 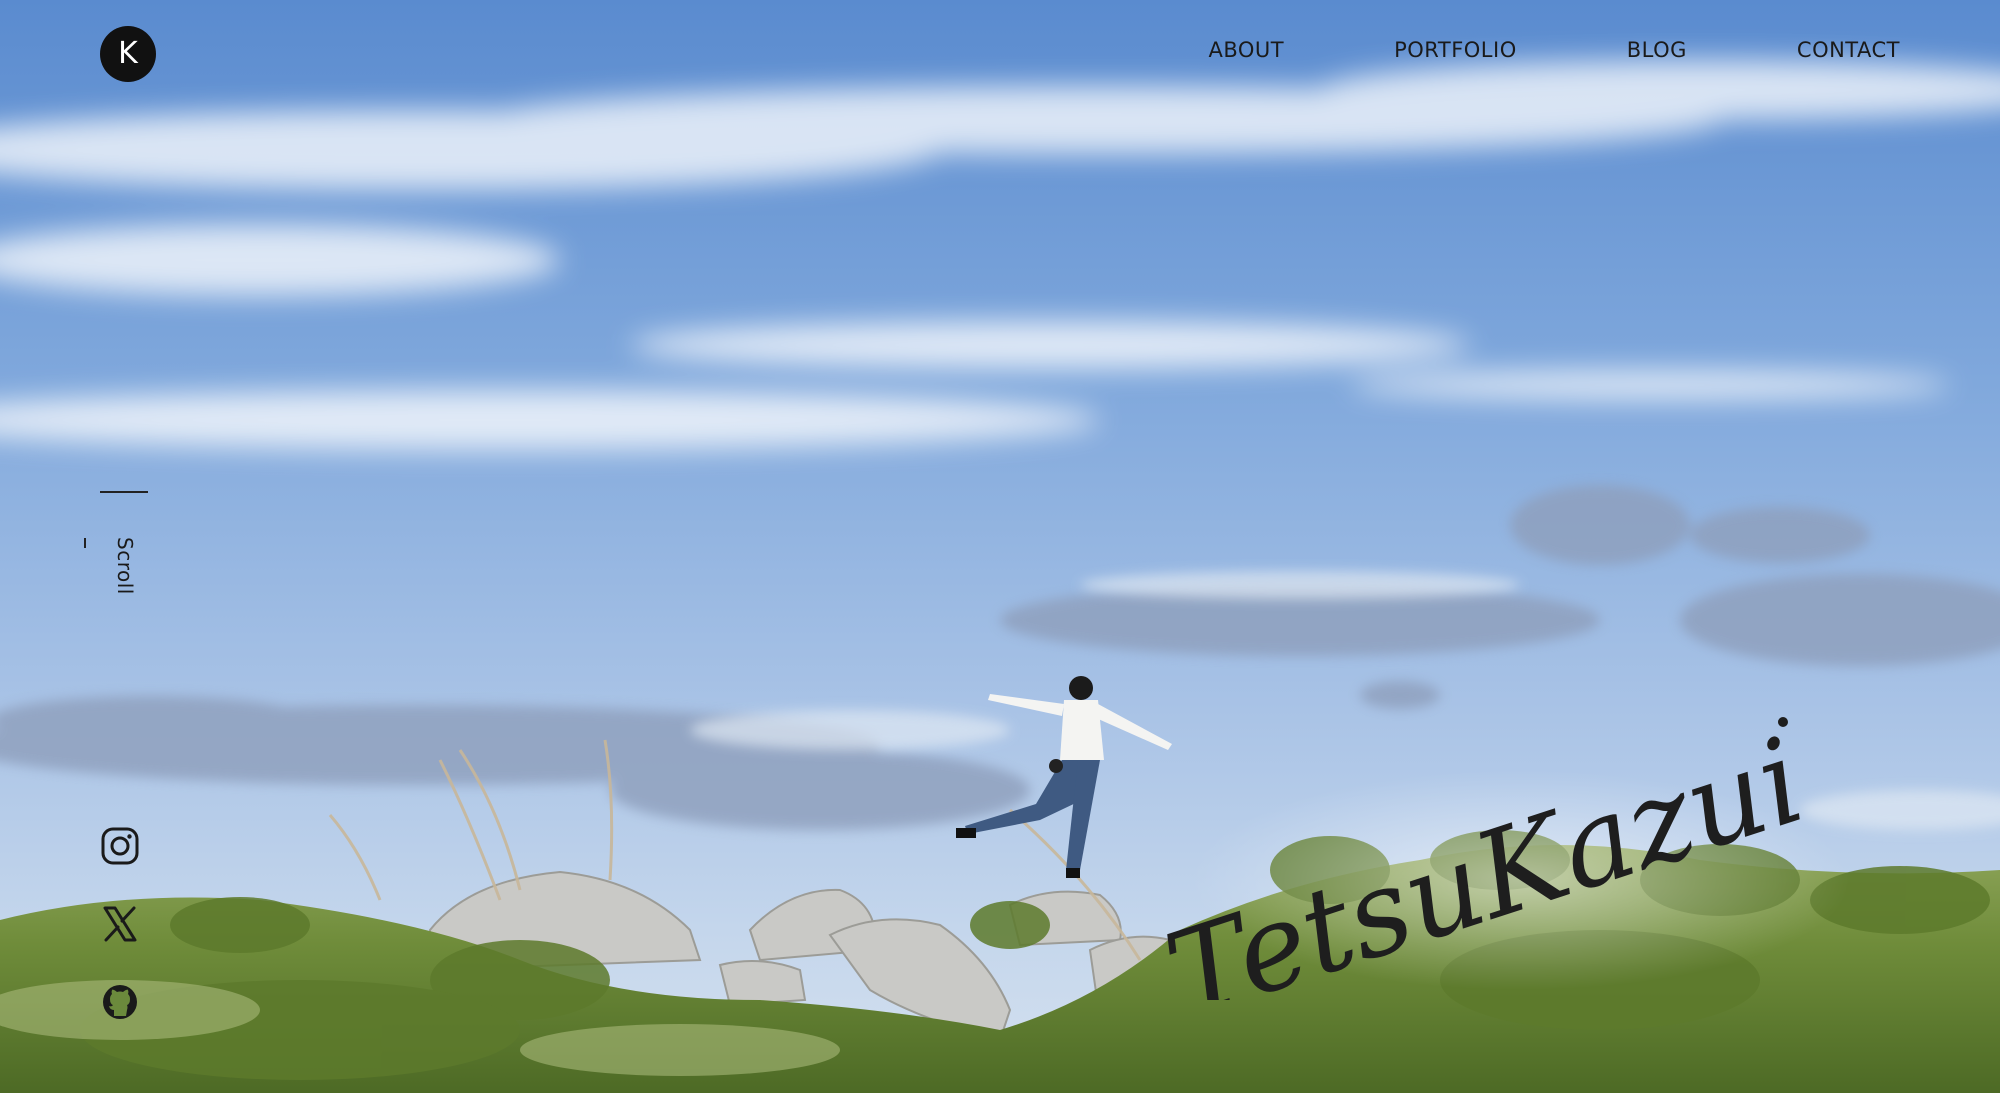 I want to click on instagram-icon, so click(x=120, y=846).